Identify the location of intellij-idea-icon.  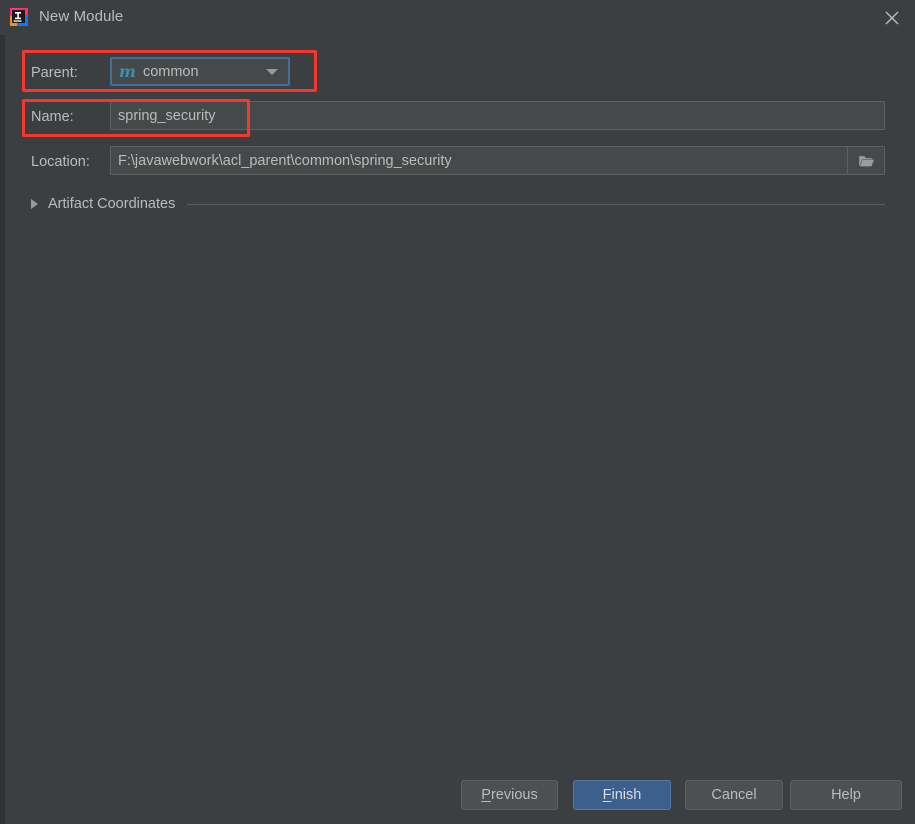
(19, 17).